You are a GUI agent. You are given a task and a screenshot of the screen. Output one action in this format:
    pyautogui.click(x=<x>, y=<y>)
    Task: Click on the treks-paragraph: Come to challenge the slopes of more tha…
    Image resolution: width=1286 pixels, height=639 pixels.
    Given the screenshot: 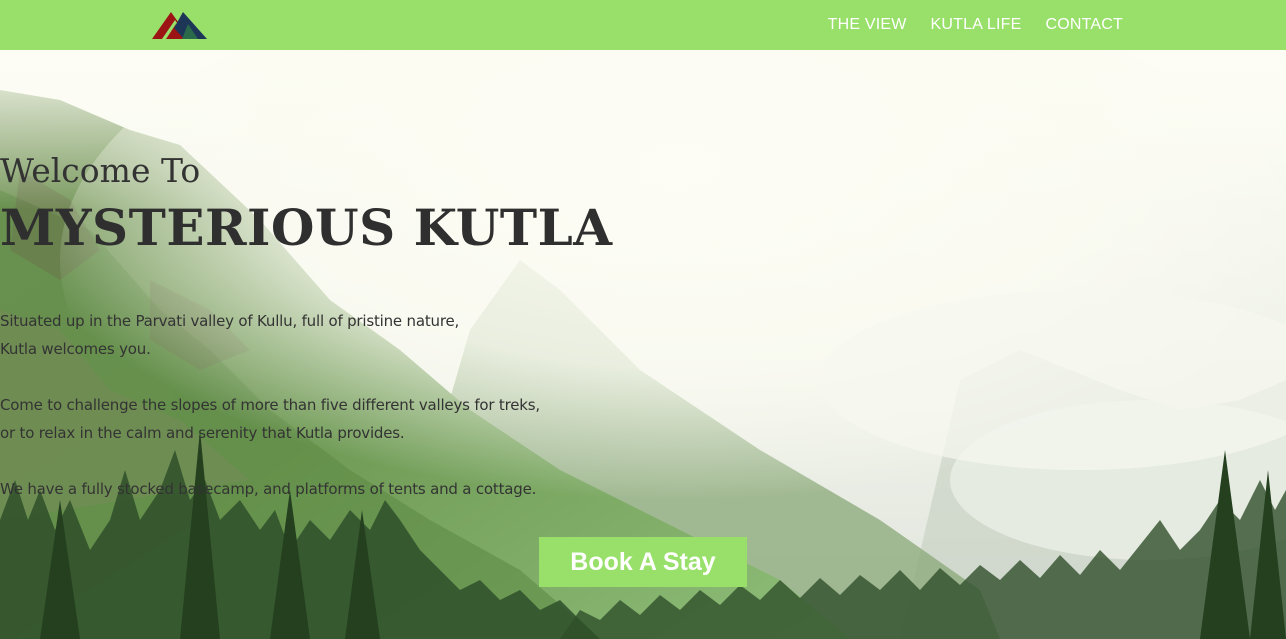 What is the action you would take?
    pyautogui.click(x=643, y=419)
    